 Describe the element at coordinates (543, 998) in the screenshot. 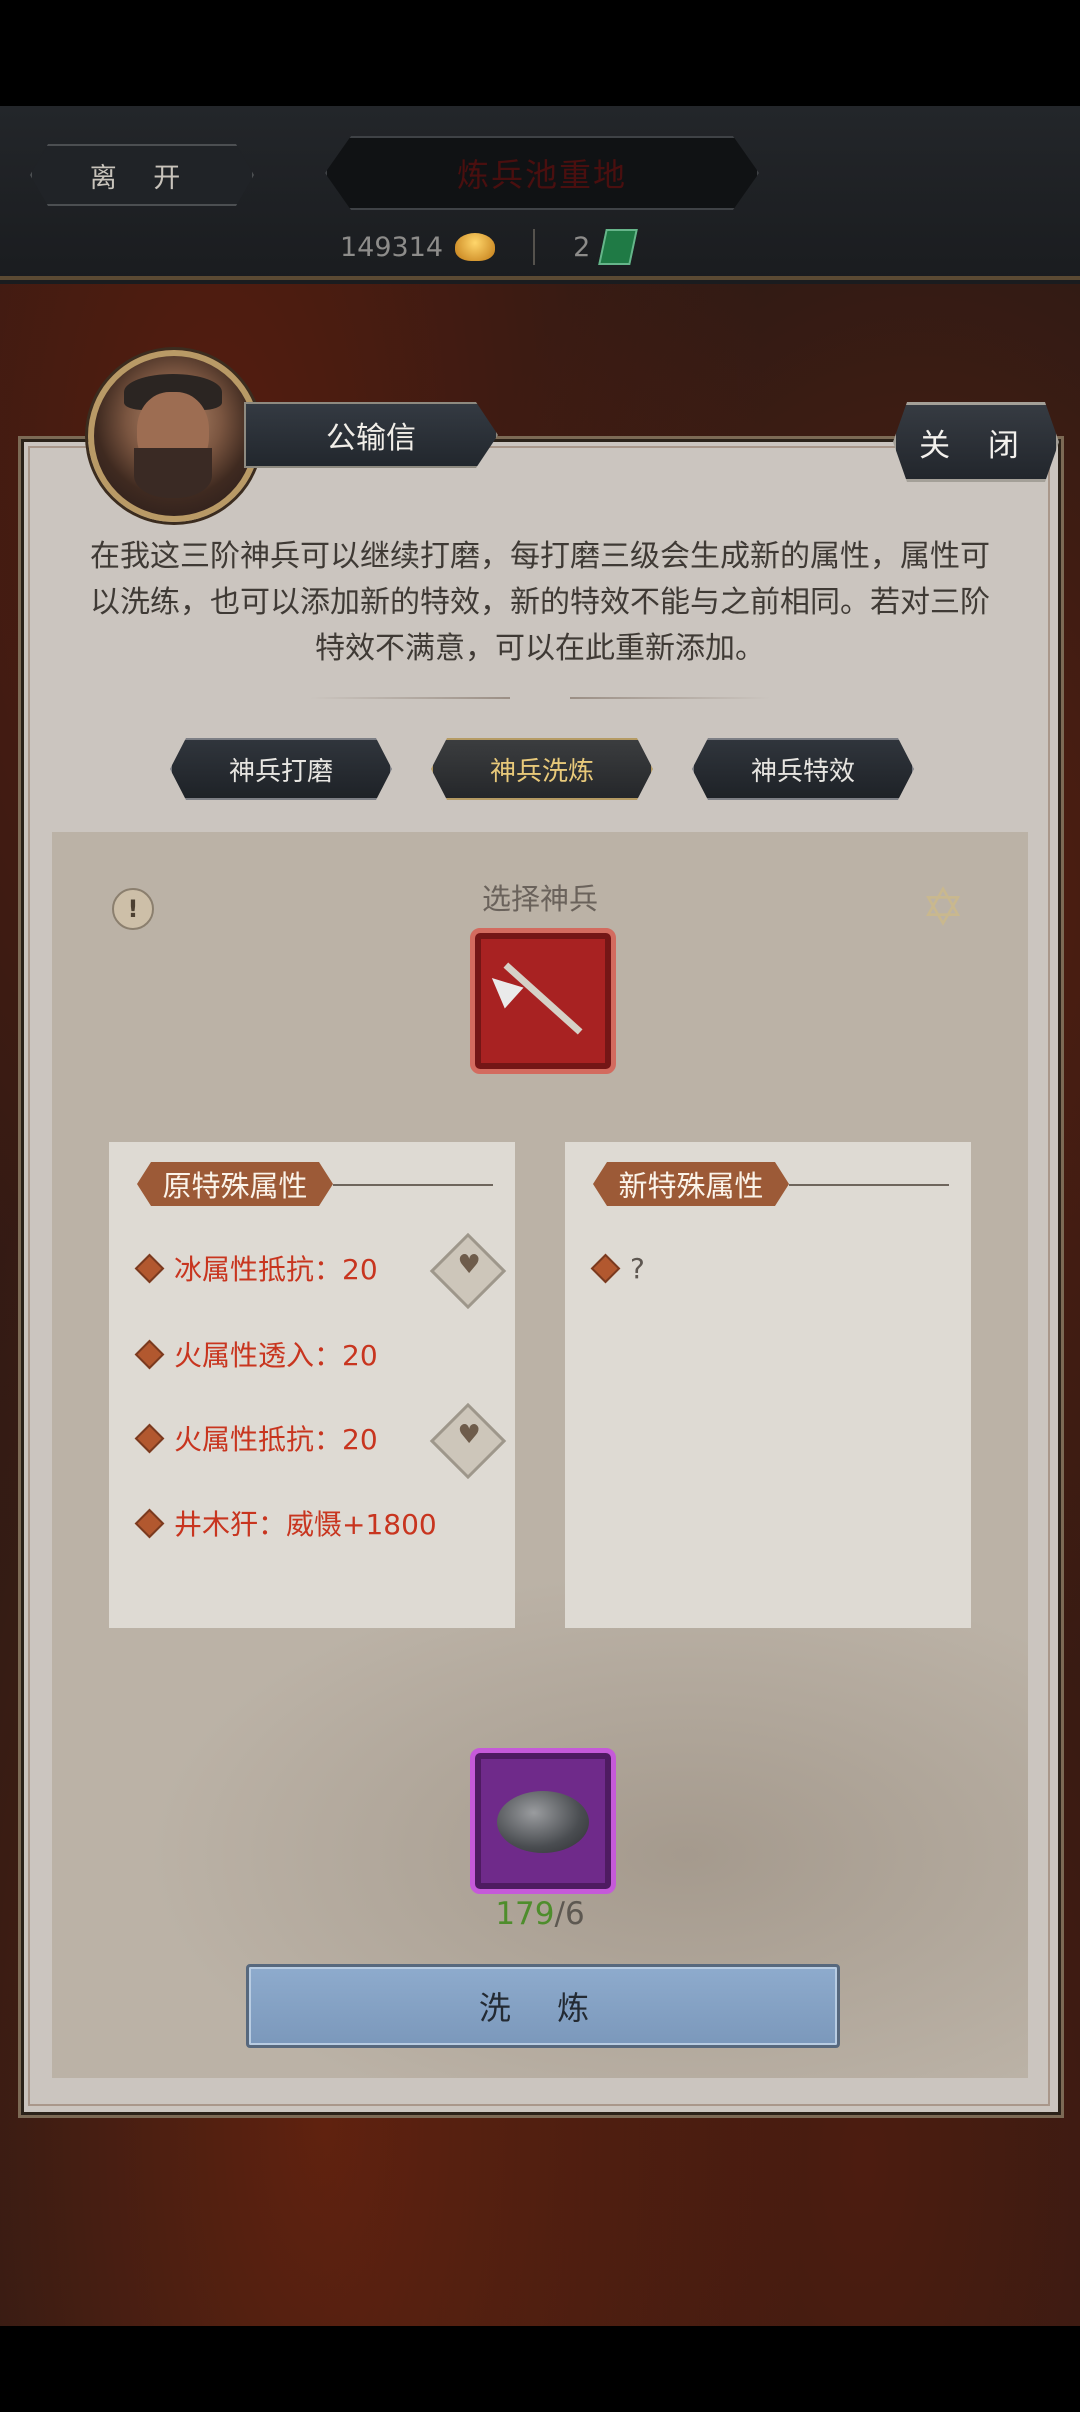

I see `spear-icon` at that location.